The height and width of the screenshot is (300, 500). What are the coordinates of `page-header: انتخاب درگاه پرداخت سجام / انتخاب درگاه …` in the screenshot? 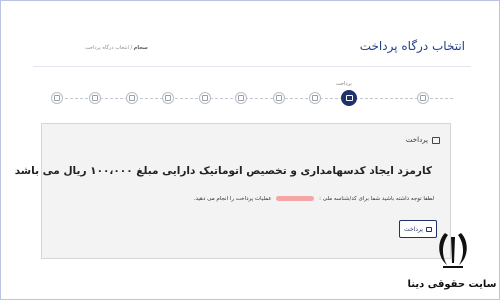 It's located at (252, 47).